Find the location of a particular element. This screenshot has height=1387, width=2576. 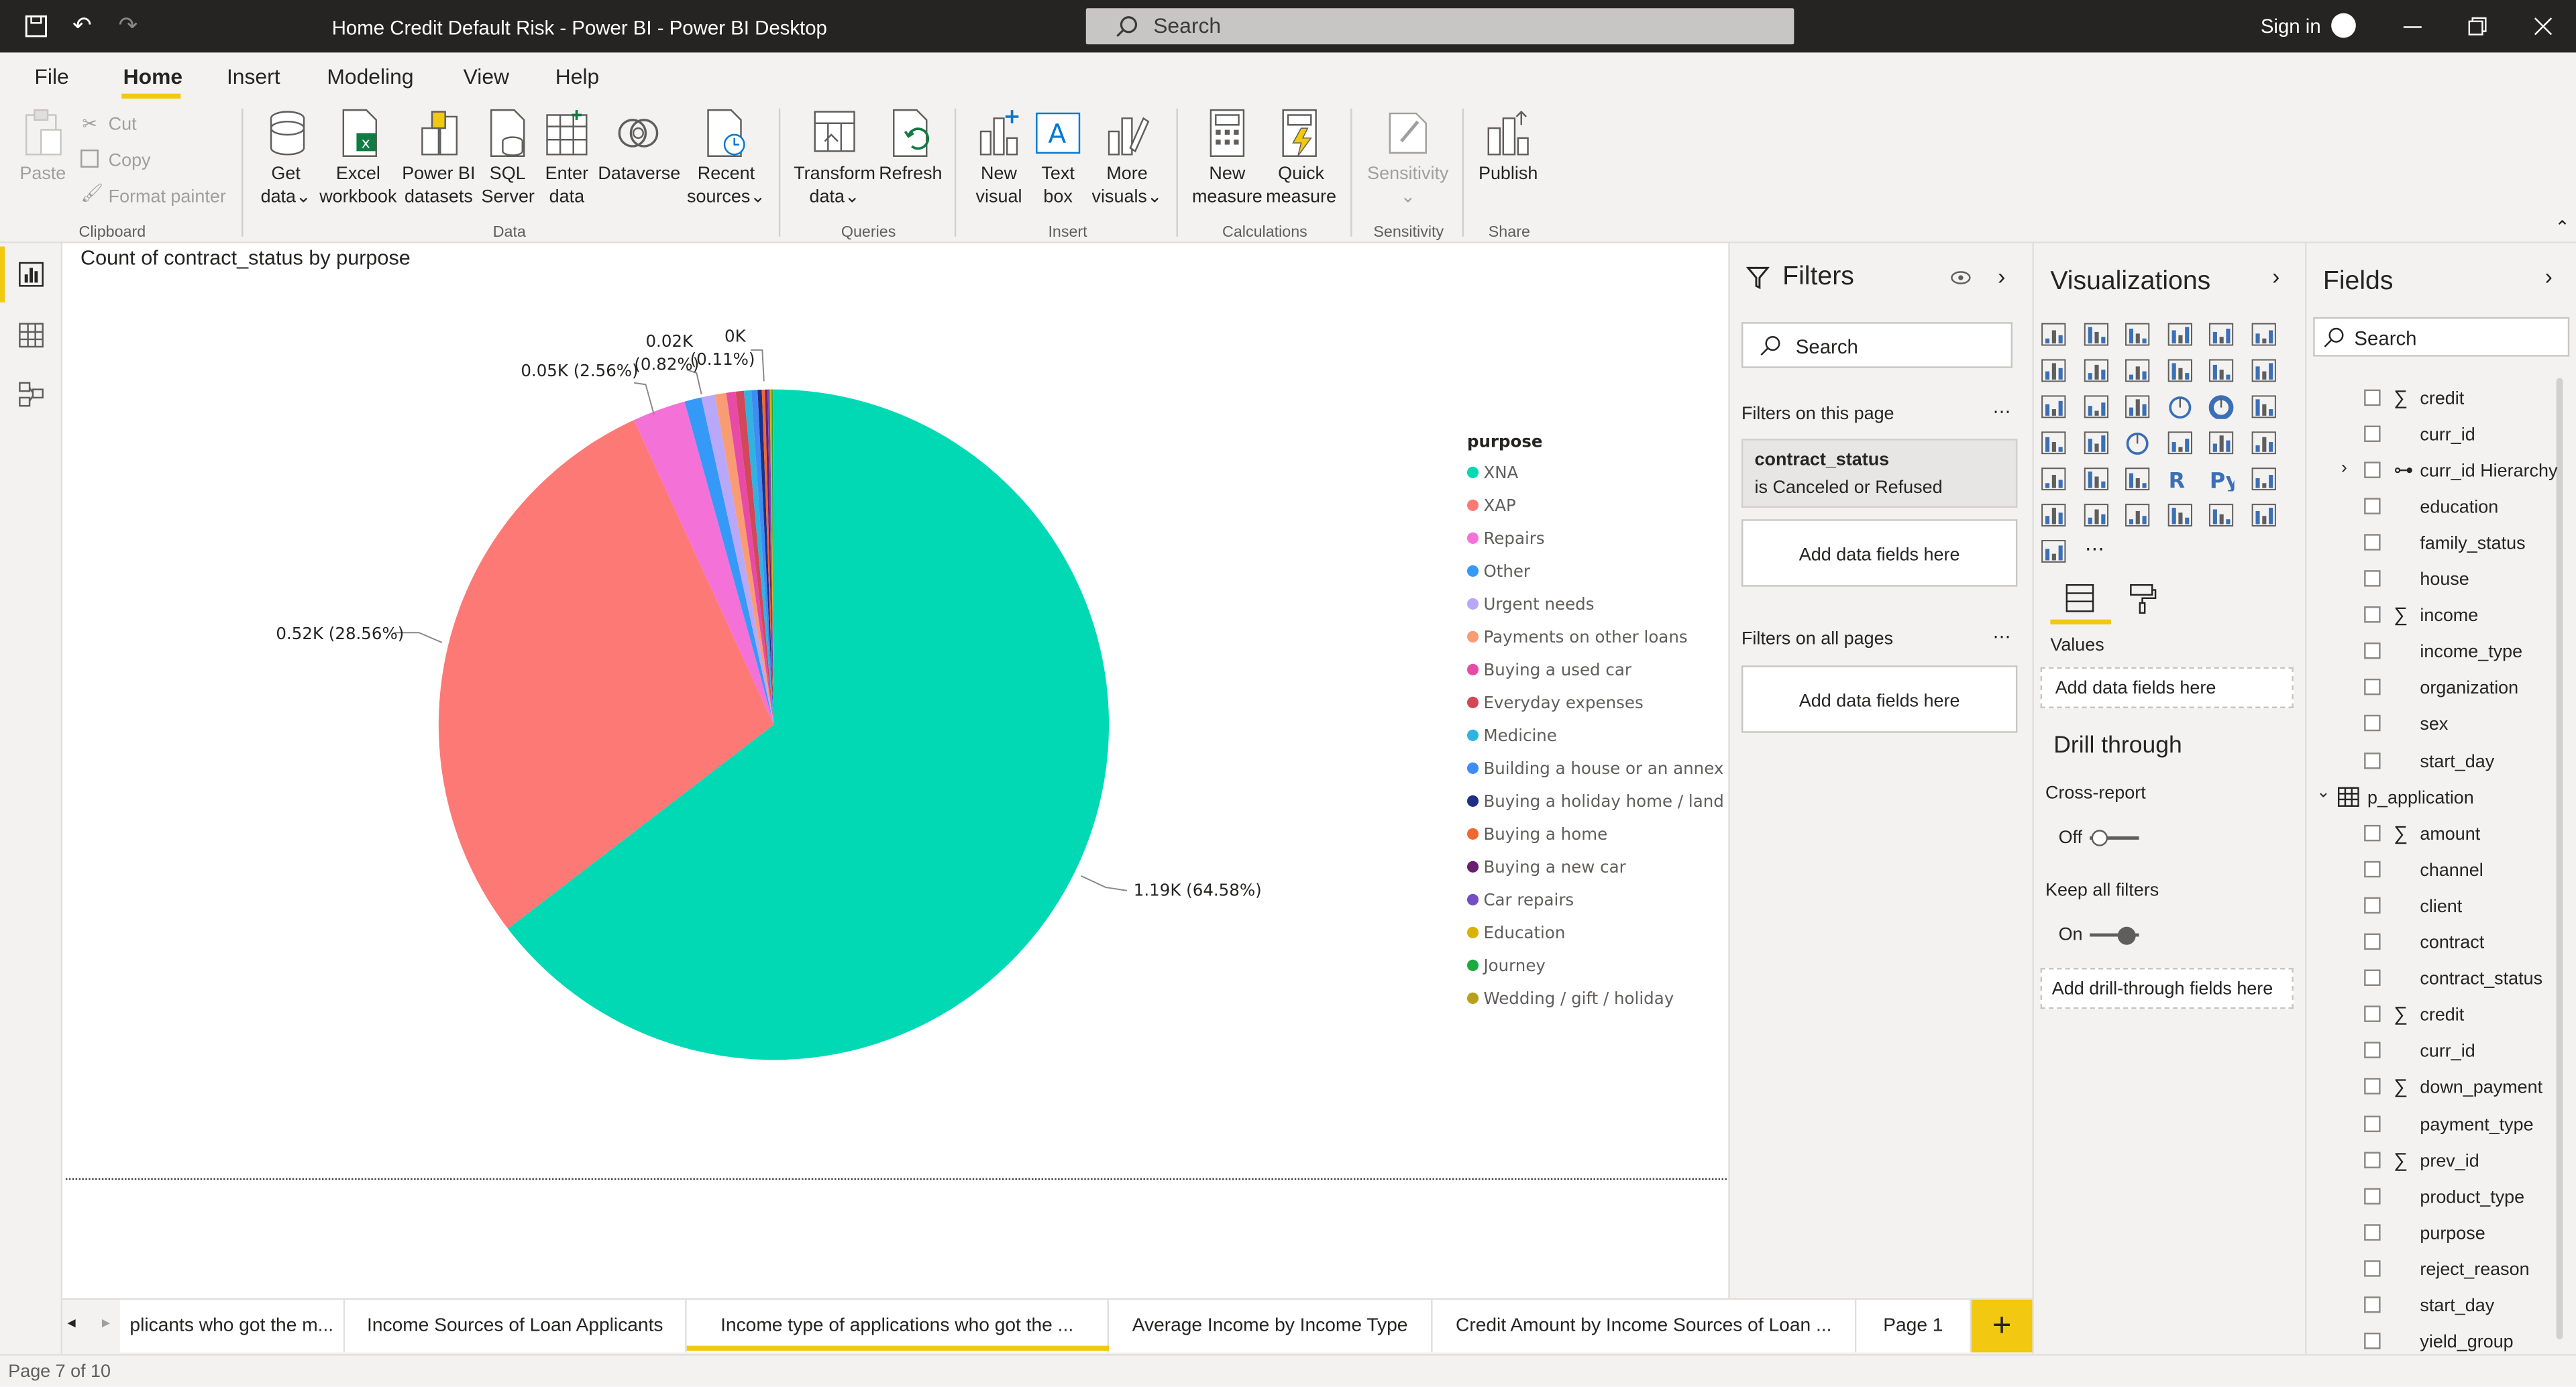

legend-item: Other is located at coordinates (1498, 573).